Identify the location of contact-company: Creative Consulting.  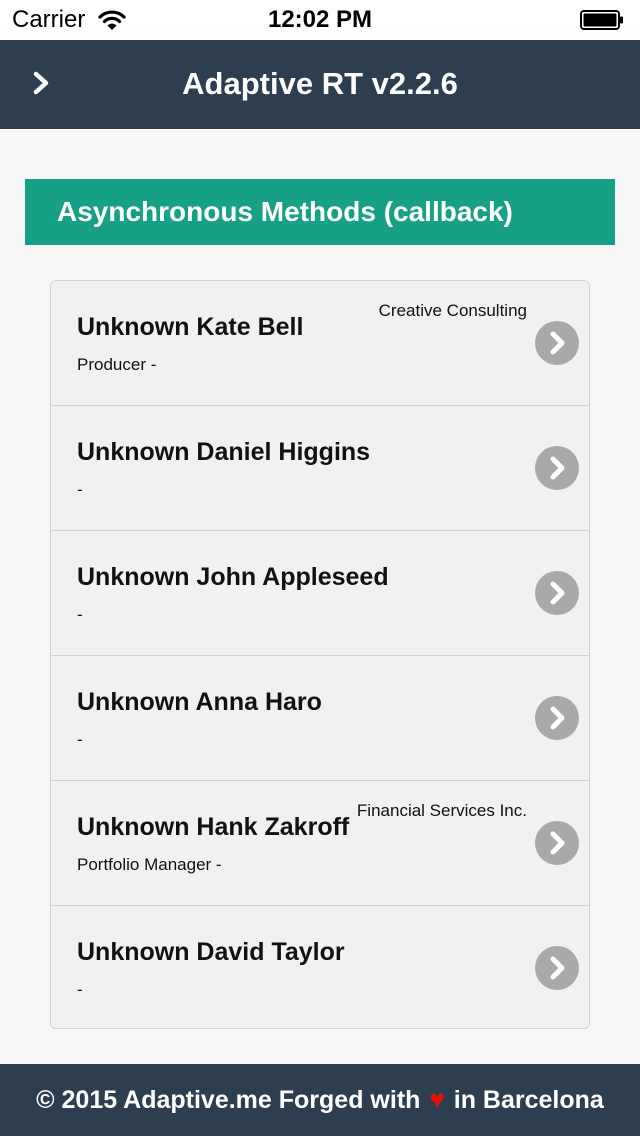
(452, 310).